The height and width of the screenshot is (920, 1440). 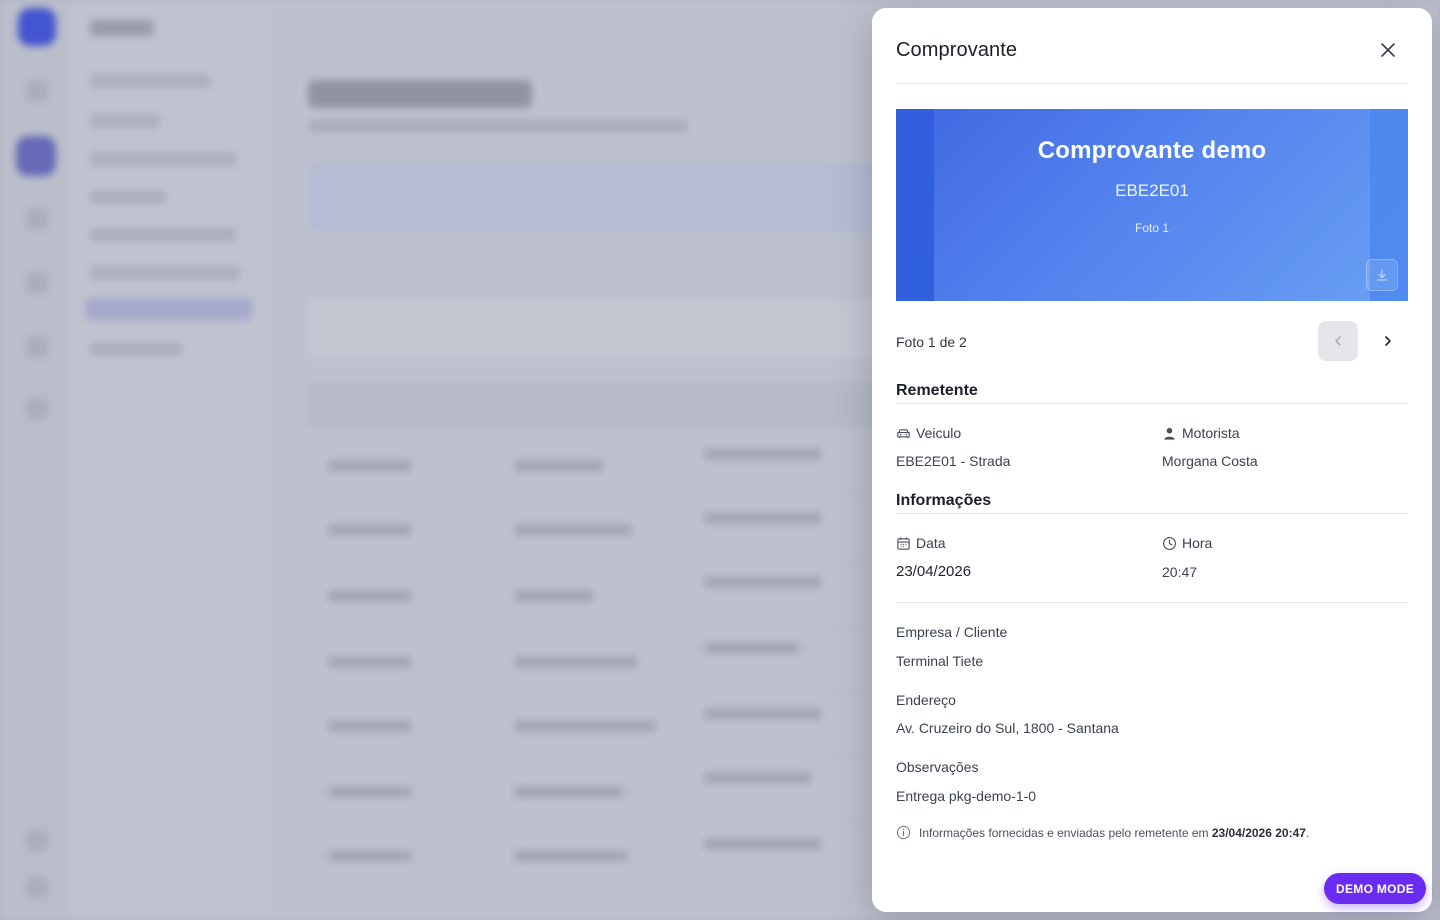 I want to click on section-title-sender: Remetente, so click(x=937, y=390).